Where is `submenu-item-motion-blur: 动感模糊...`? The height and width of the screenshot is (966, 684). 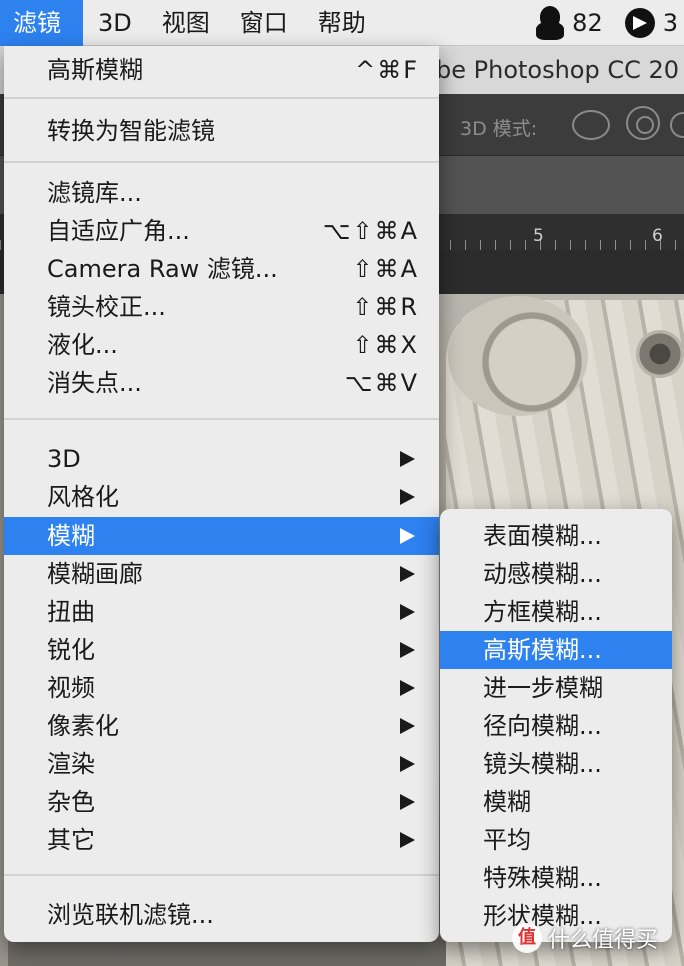 submenu-item-motion-blur: 动感模糊... is located at coordinates (556, 574).